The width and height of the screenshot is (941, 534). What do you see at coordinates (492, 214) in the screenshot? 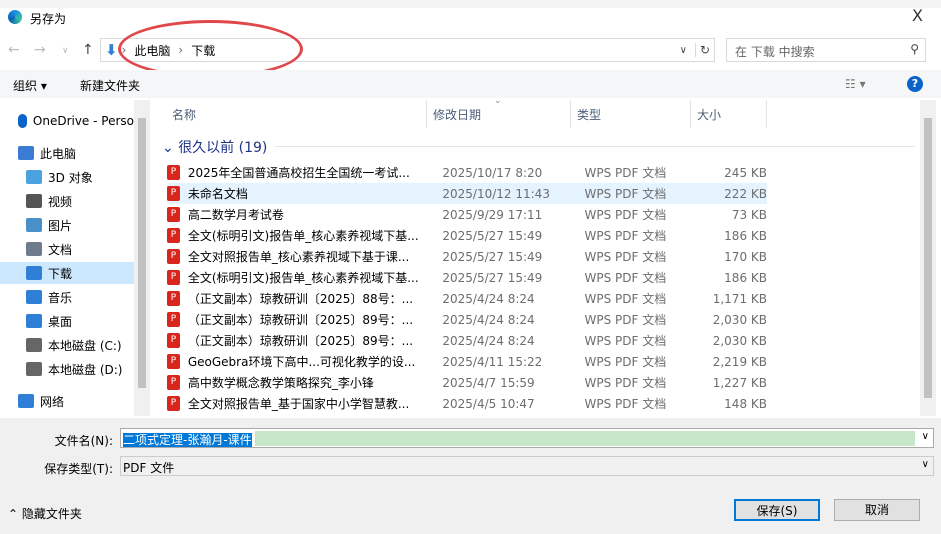
I see `file-date: 2025/9/29 17:11` at bounding box center [492, 214].